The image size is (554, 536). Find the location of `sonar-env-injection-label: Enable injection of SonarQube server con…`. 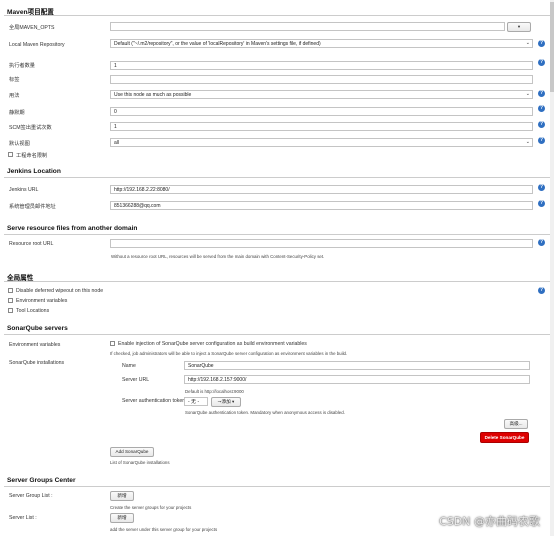

sonar-env-injection-label: Enable injection of SonarQube server con… is located at coordinates (212, 344).